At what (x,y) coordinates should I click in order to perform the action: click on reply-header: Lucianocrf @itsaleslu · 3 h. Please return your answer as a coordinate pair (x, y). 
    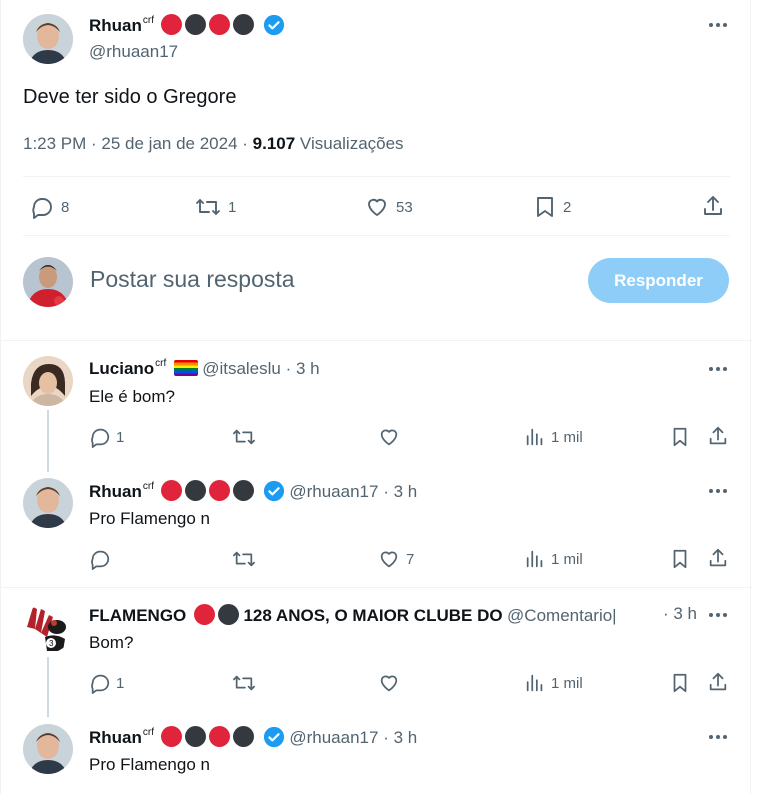
    Looking at the image, I should click on (204, 368).